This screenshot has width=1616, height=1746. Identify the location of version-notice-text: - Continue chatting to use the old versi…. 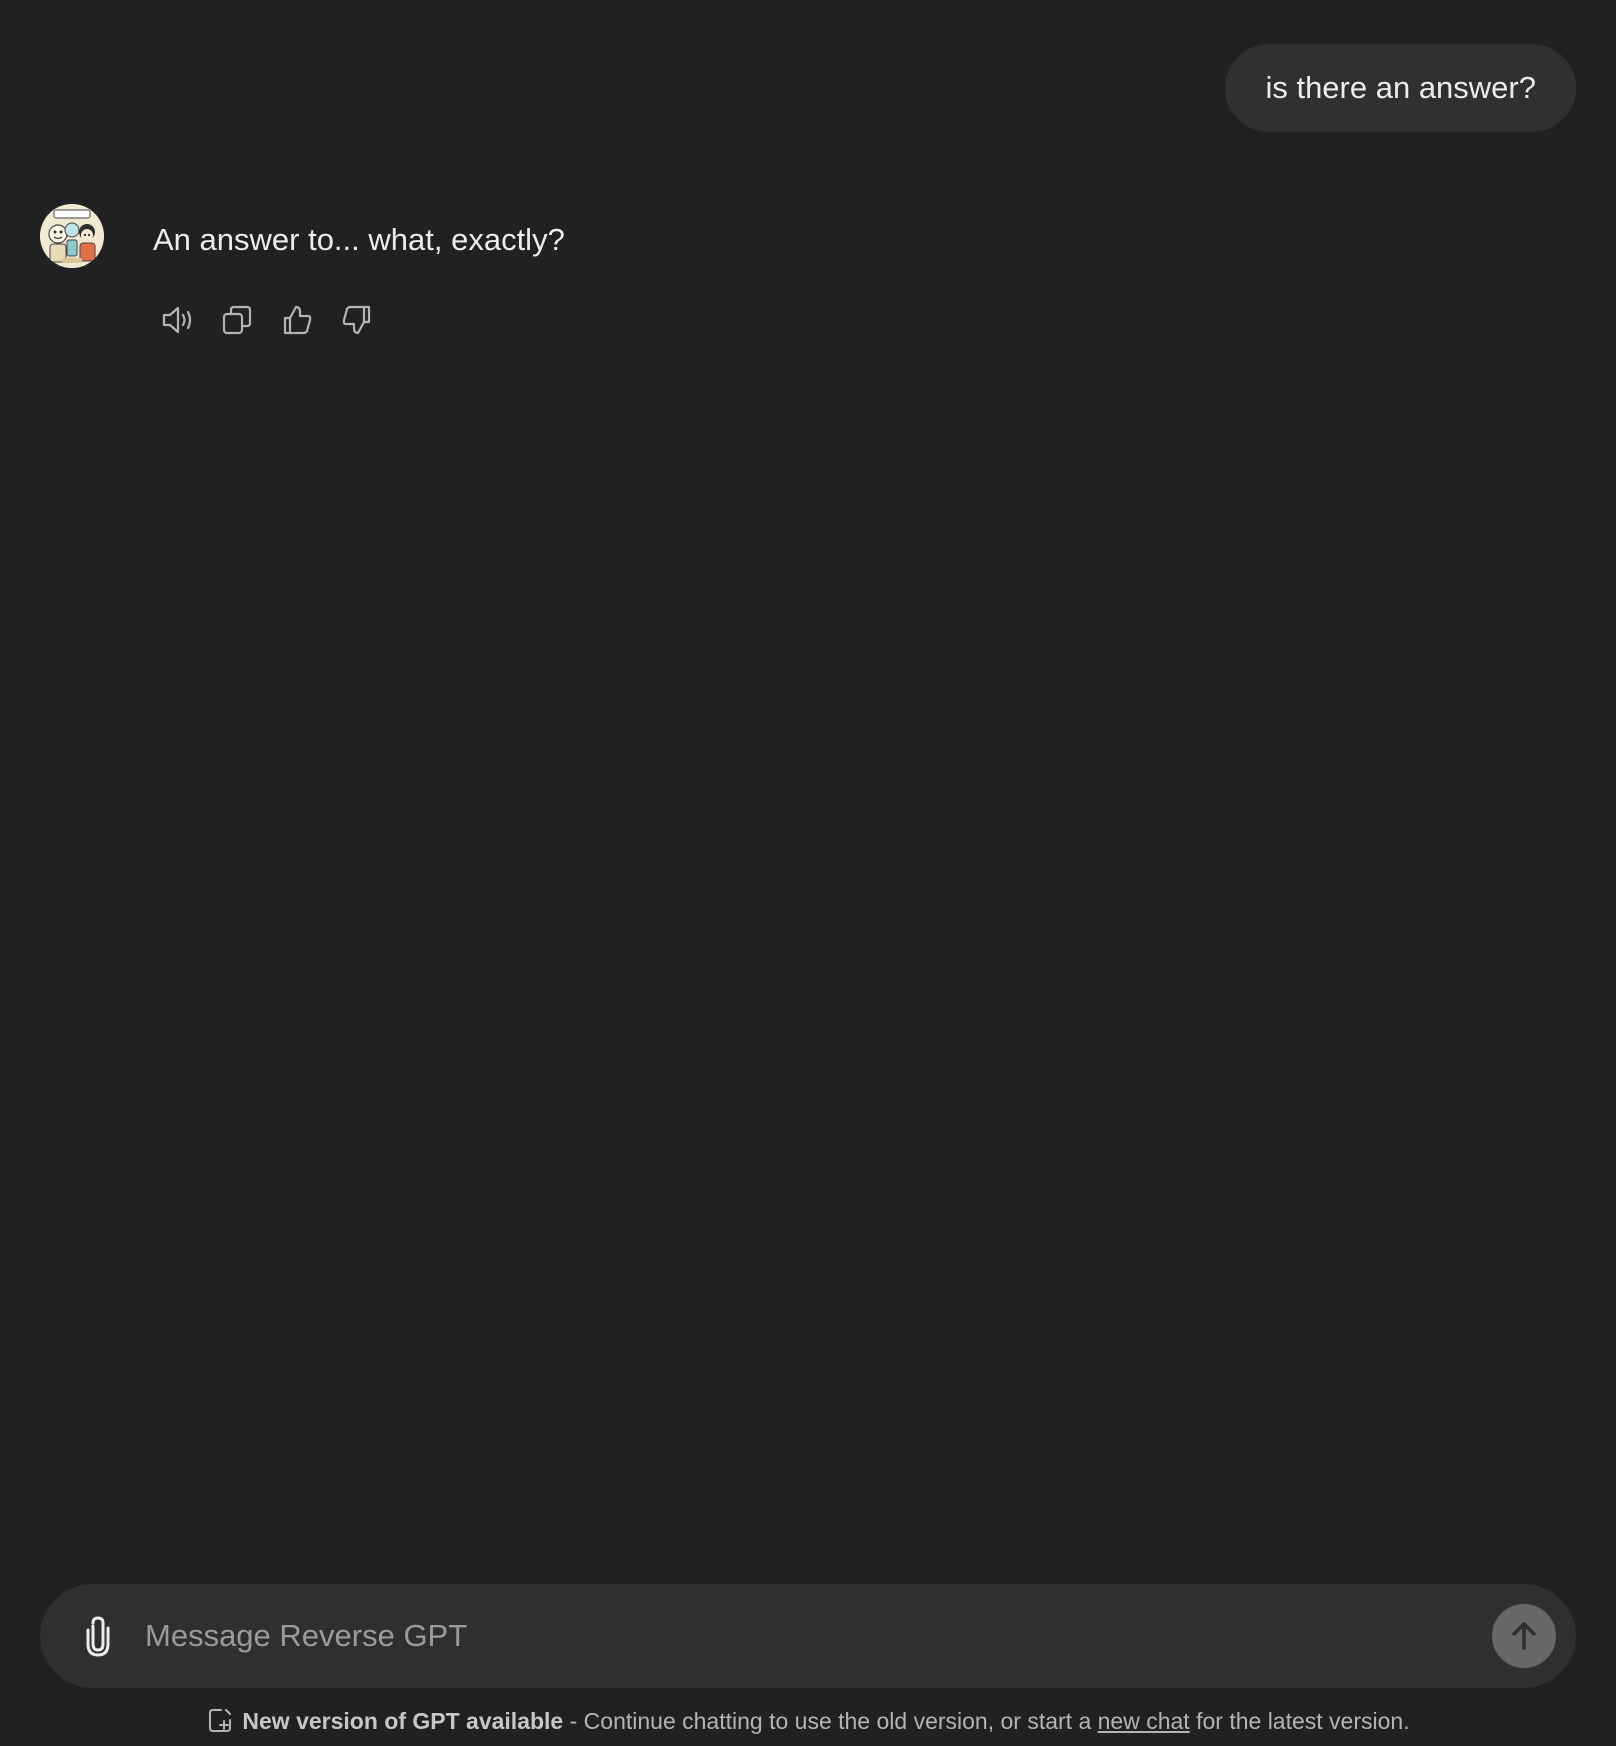
(830, 1721).